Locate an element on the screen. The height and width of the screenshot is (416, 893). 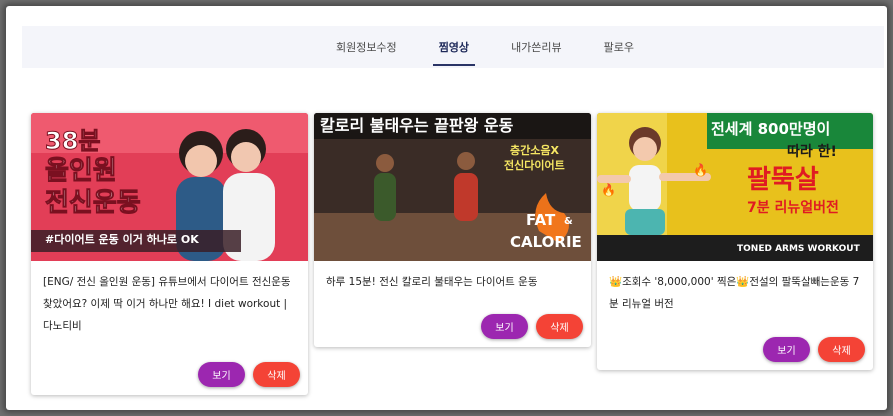
thumbnail-calorie: CALORIE is located at coordinates (546, 242).